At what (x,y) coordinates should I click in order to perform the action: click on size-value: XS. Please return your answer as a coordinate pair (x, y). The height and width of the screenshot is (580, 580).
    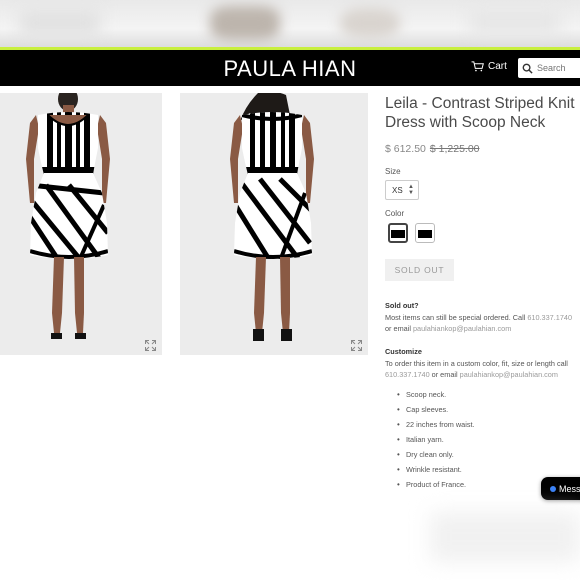
    Looking at the image, I should click on (397, 190).